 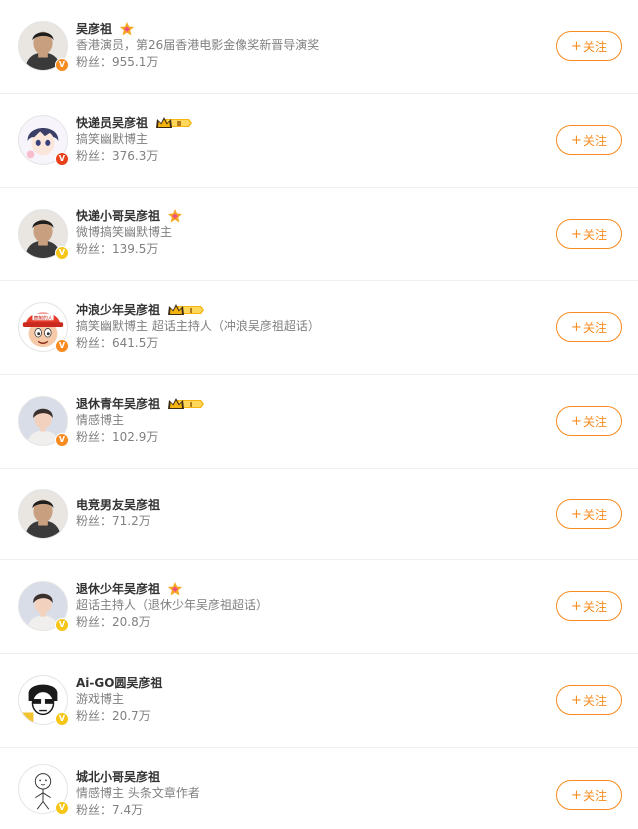 I want to click on user-row: 电竞男友吴彦祖 粉丝：71.2万 + 关注, so click(x=319, y=514).